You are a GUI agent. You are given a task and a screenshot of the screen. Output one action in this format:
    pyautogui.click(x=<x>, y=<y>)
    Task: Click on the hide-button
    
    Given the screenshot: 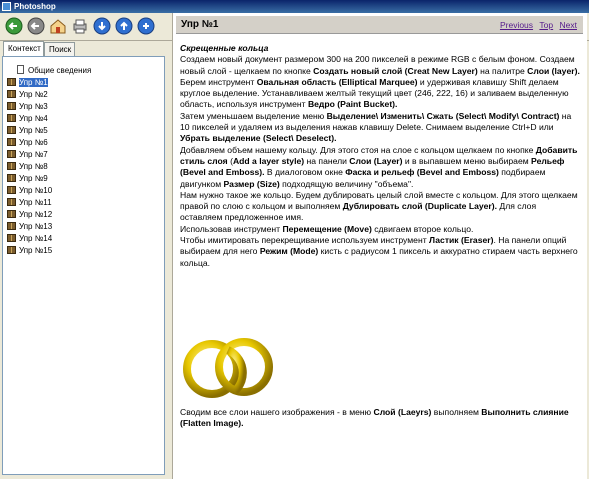 What is the action you would take?
    pyautogui.click(x=14, y=26)
    